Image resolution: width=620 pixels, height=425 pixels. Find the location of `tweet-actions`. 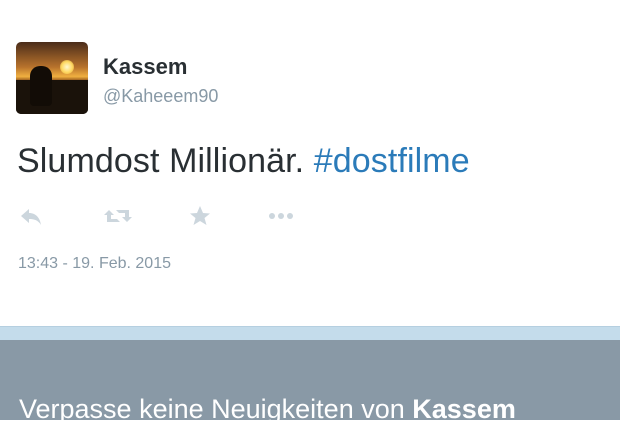

tweet-actions is located at coordinates (310, 216).